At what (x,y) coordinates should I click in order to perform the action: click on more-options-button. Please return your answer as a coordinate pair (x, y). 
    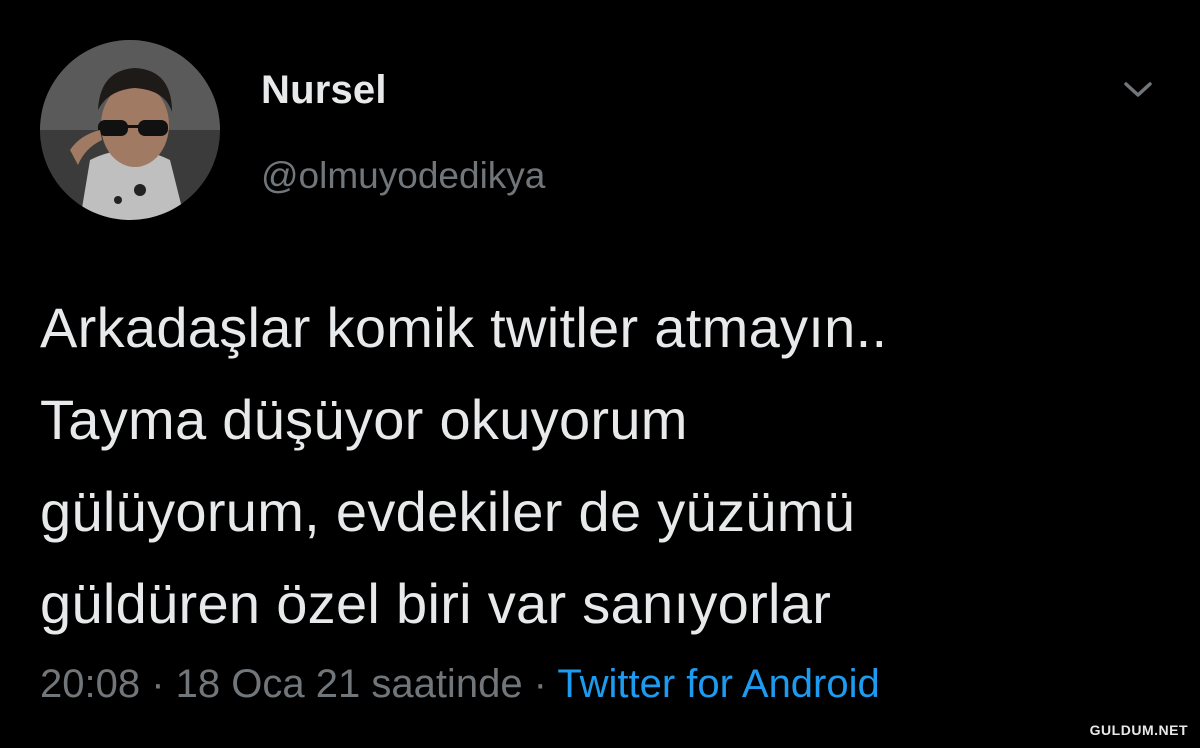
    Looking at the image, I should click on (1138, 90).